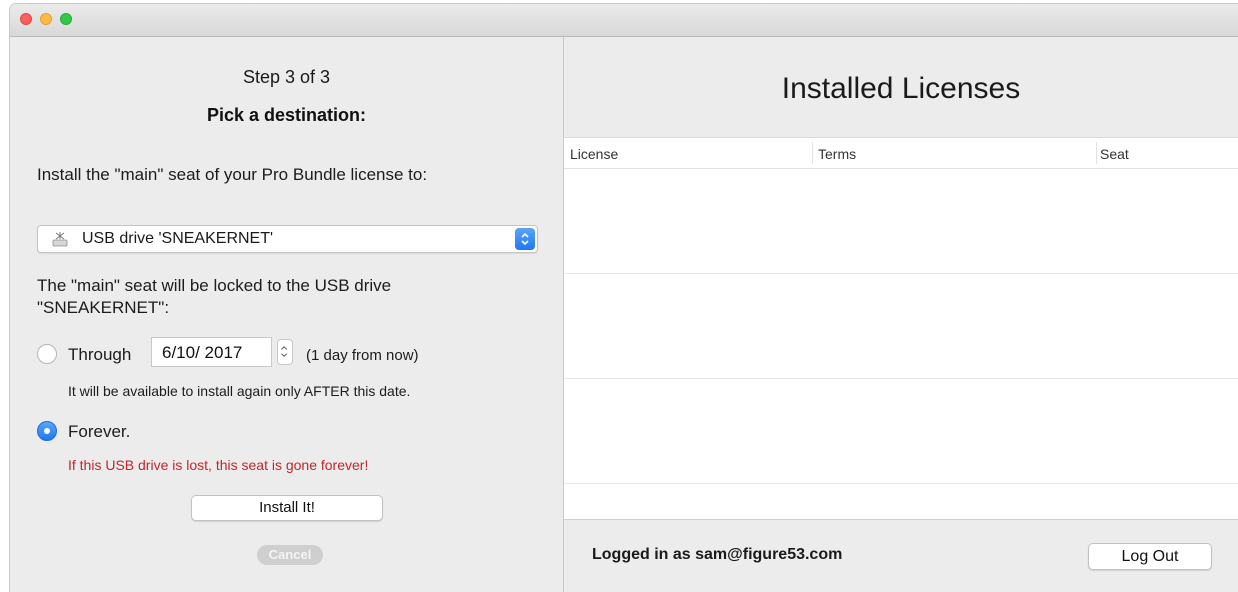  Describe the element at coordinates (47, 431) in the screenshot. I see `forever-radio` at that location.